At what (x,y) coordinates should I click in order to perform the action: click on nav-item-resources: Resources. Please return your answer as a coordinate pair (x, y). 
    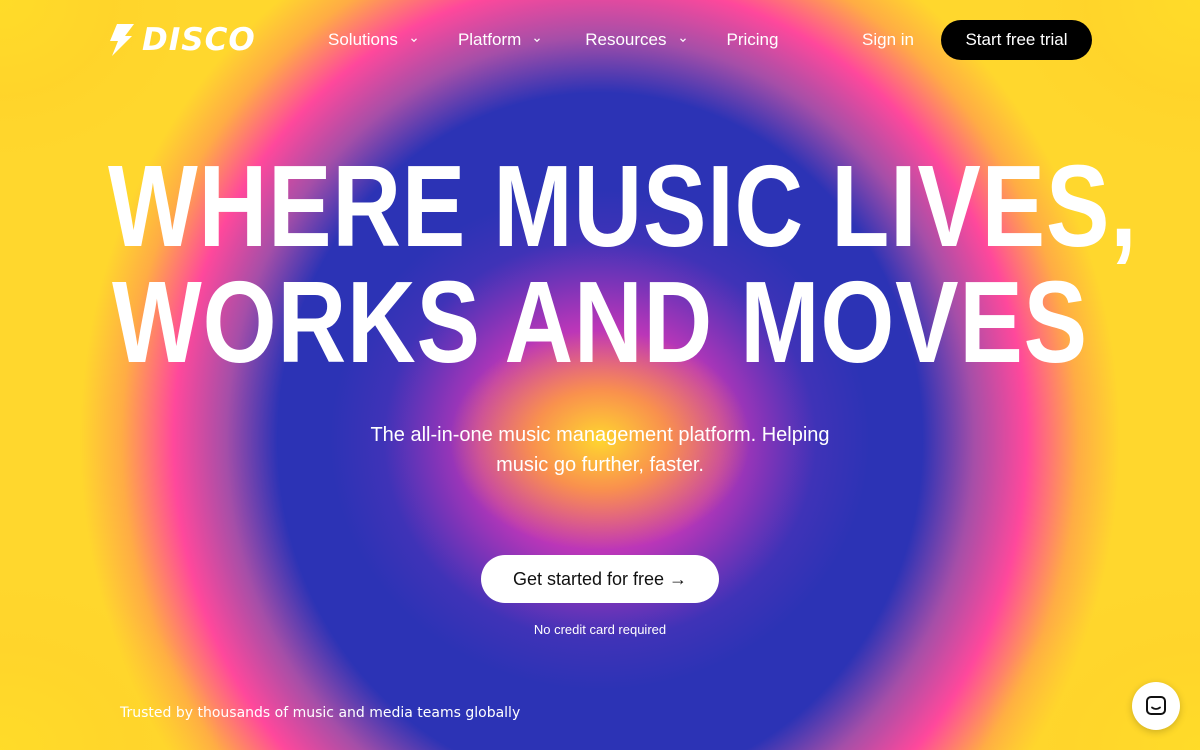
    Looking at the image, I should click on (635, 40).